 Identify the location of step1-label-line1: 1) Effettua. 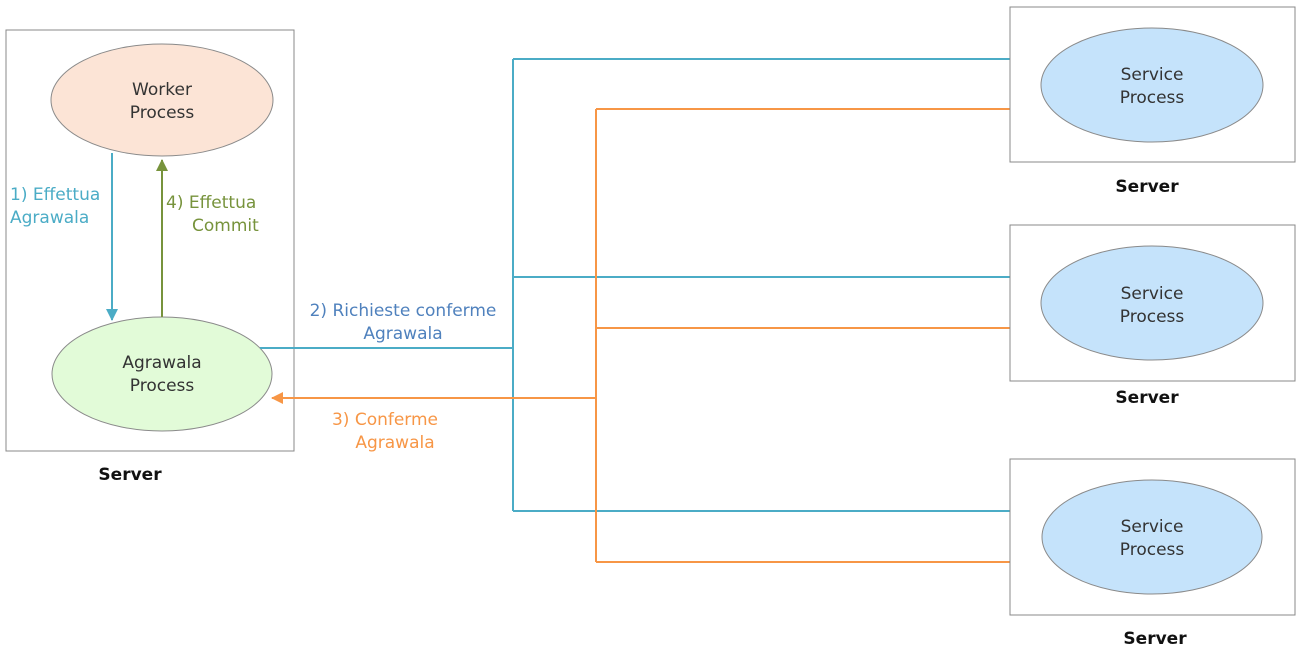
(55, 195).